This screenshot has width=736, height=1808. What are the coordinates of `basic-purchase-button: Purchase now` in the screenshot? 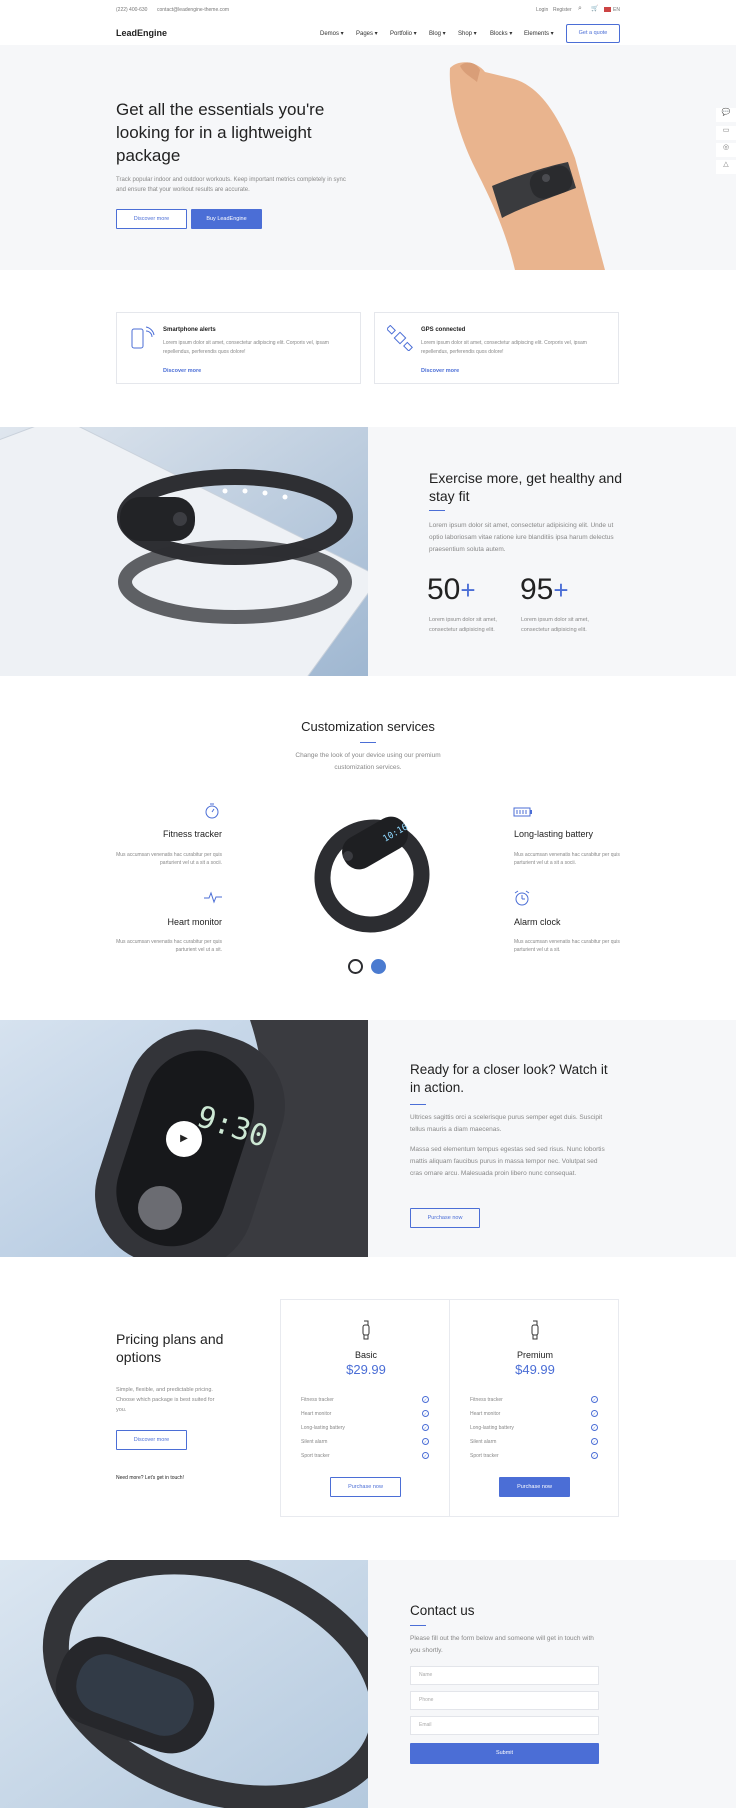 It's located at (365, 1487).